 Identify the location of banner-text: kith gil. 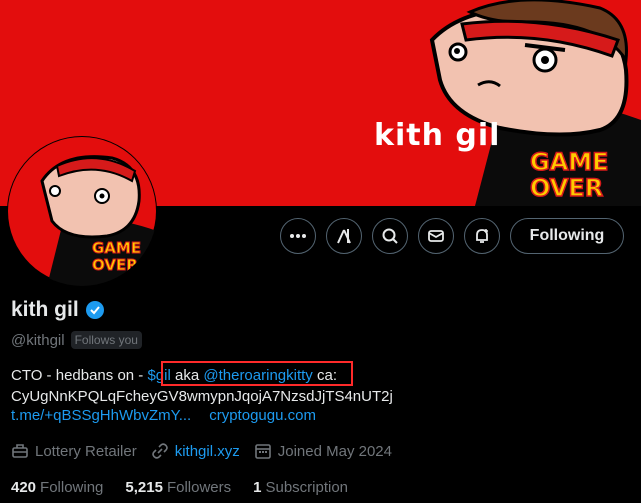
(437, 135).